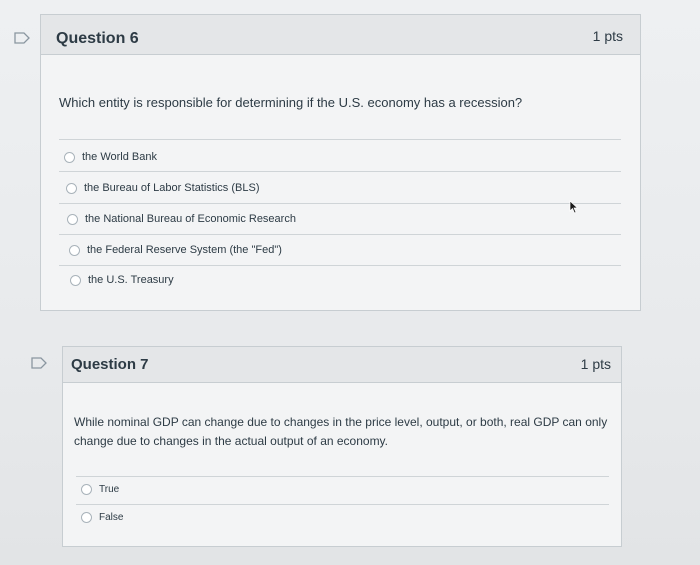 Image resolution: width=700 pixels, height=565 pixels. I want to click on answer-option: the National Bureau of Economic Research, so click(181, 219).